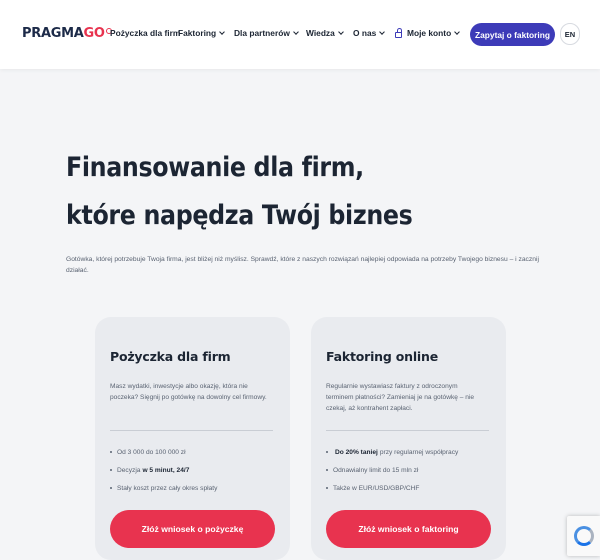 The width and height of the screenshot is (600, 560). What do you see at coordinates (320, 33) in the screenshot?
I see `nav-item-label: Wiedza` at bounding box center [320, 33].